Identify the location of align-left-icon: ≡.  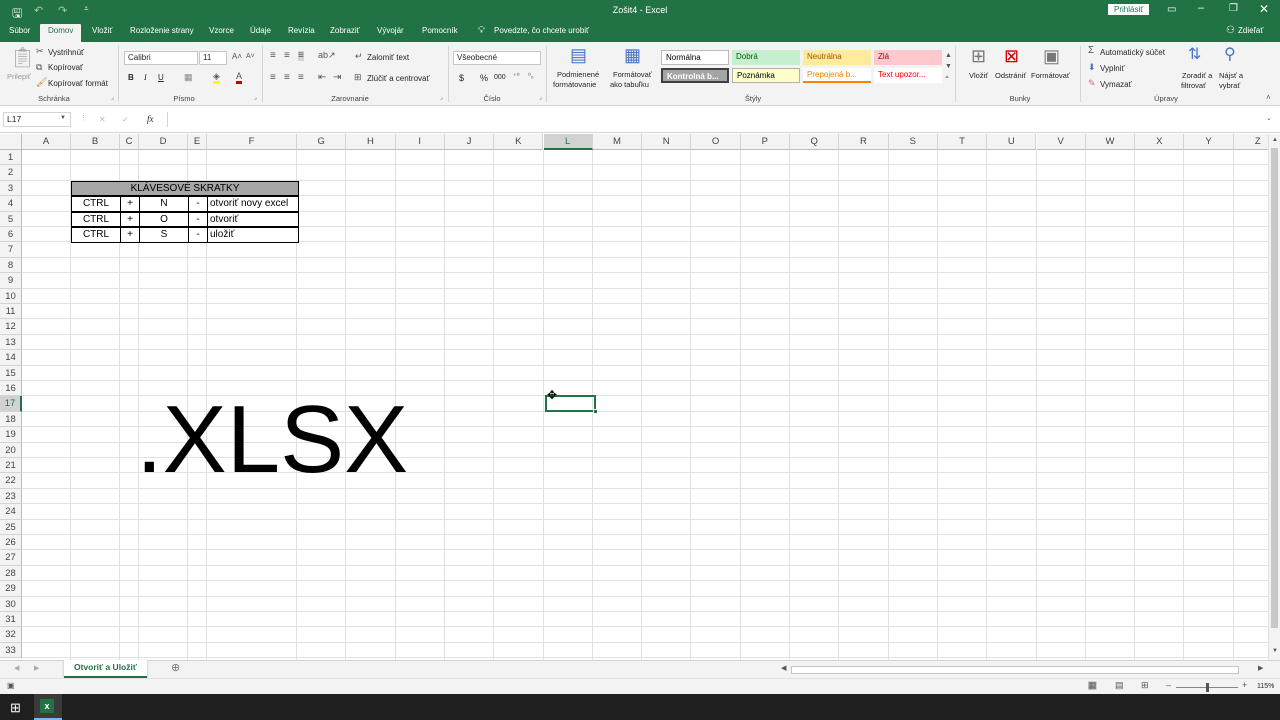
(273, 78).